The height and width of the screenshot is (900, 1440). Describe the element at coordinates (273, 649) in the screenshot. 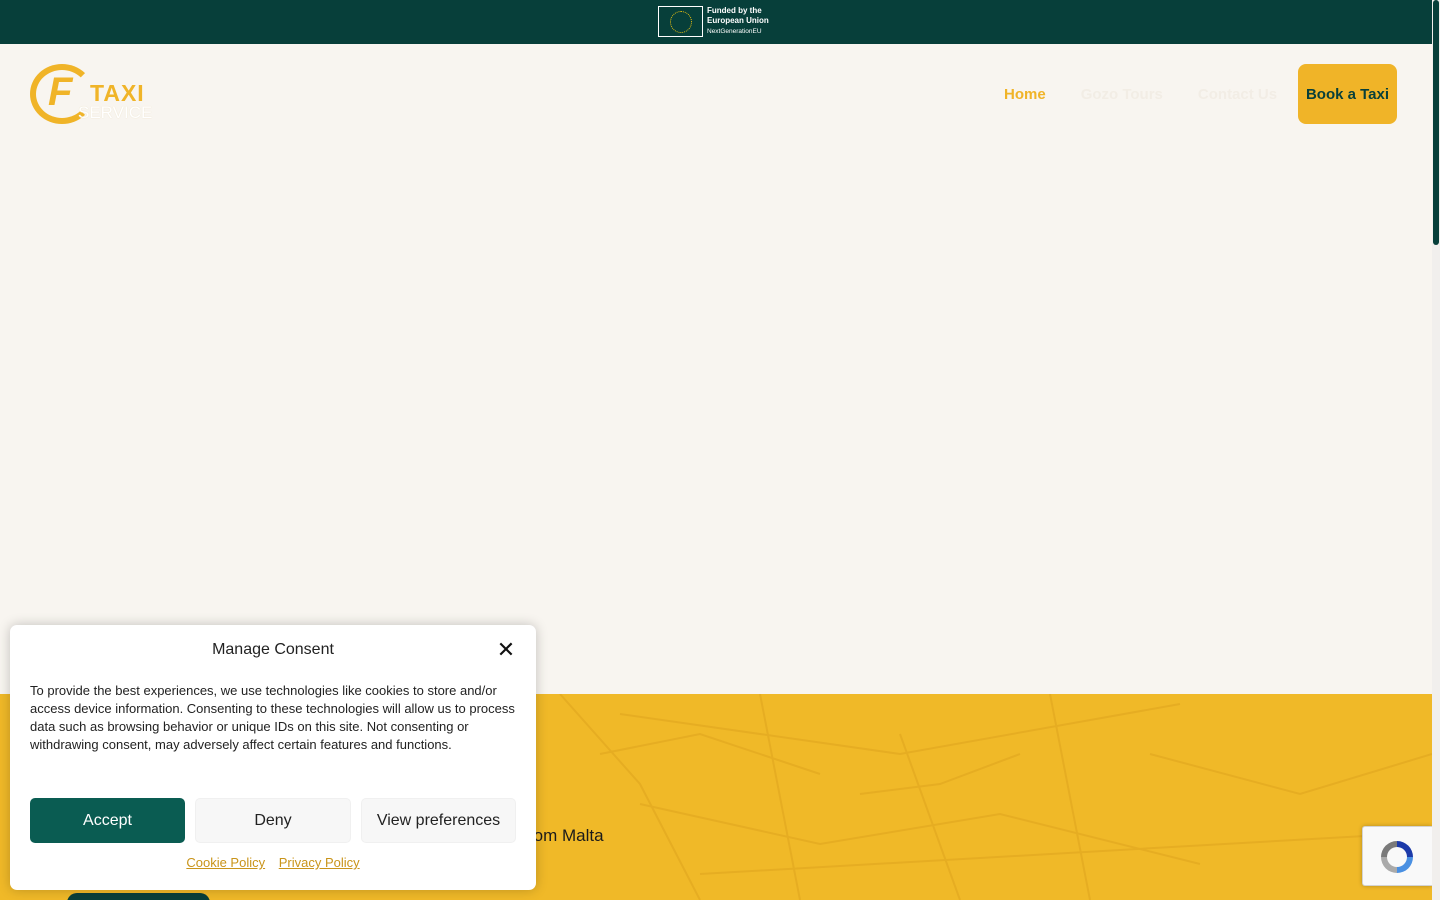

I see `consent-title: Manage Consent` at that location.